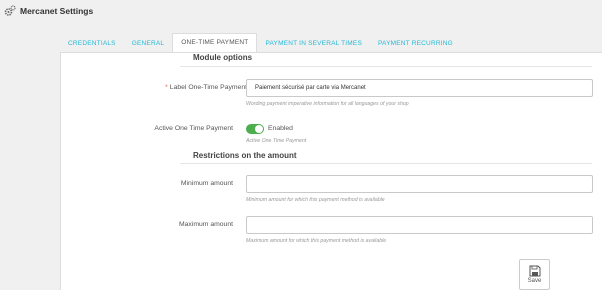 Image resolution: width=602 pixels, height=290 pixels. I want to click on minimum-amount-input, so click(419, 184).